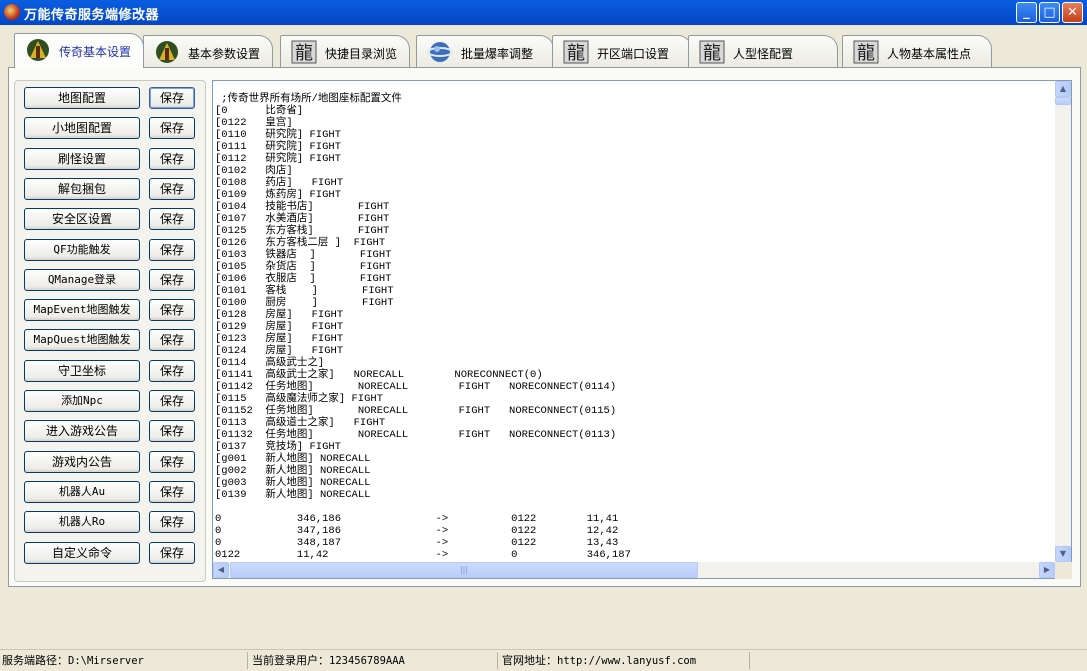 This screenshot has height=671, width=1087. Describe the element at coordinates (82, 340) in the screenshot. I see `config-button: MapQuest地图触发` at that location.